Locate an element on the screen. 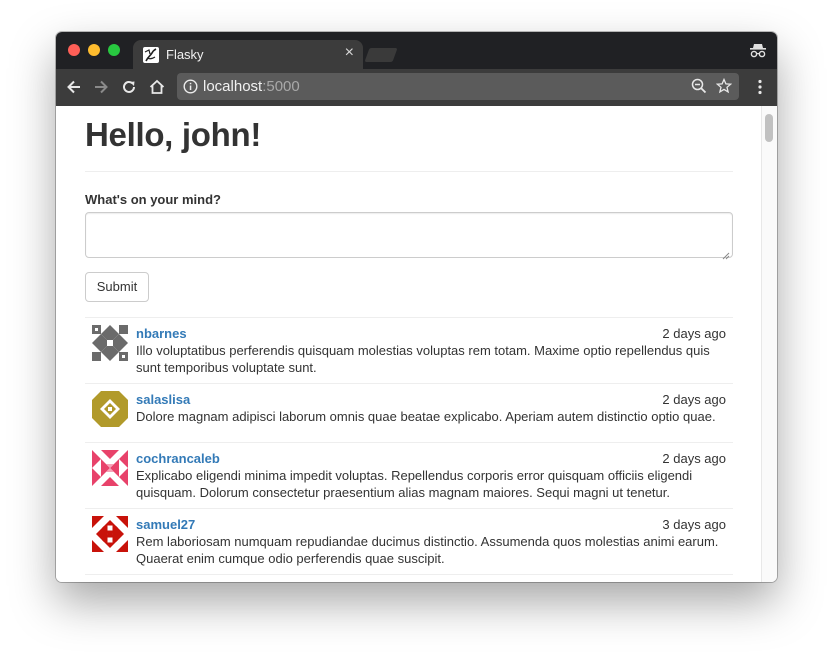  post-author-link: samuel27 is located at coordinates (165, 524).